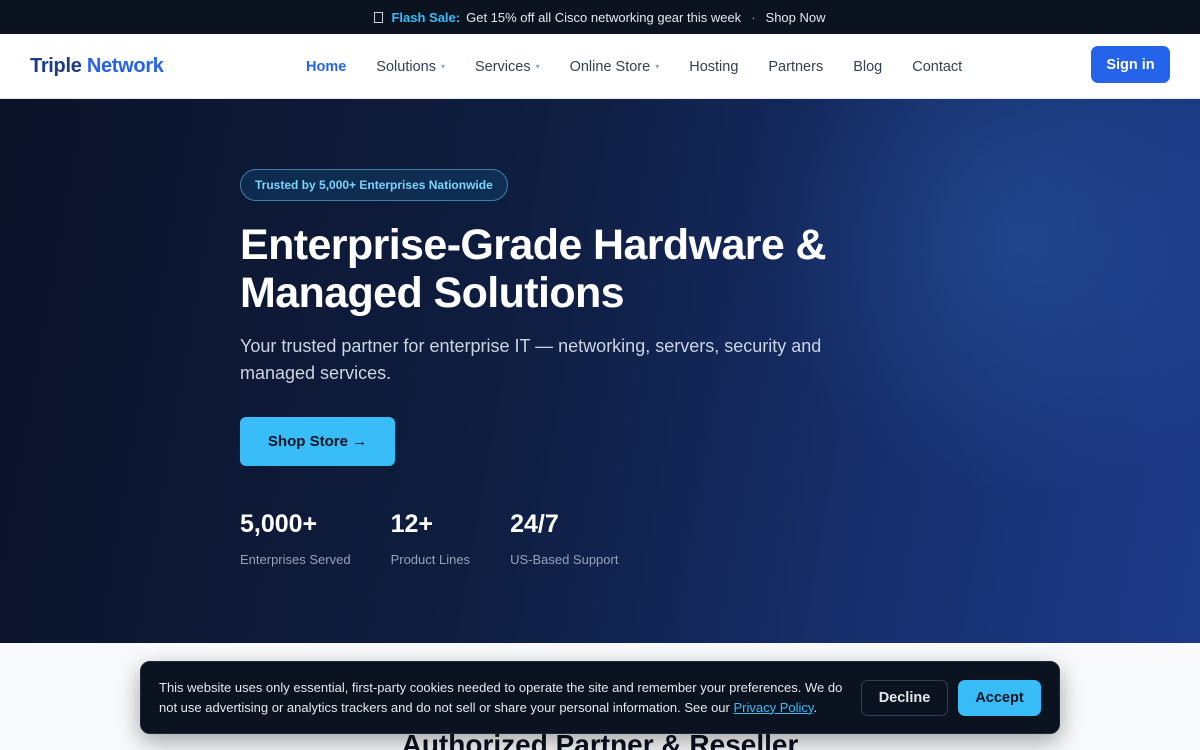 This screenshot has height=750, width=1200. What do you see at coordinates (1130, 64) in the screenshot?
I see `sign-in-button: Sign in` at bounding box center [1130, 64].